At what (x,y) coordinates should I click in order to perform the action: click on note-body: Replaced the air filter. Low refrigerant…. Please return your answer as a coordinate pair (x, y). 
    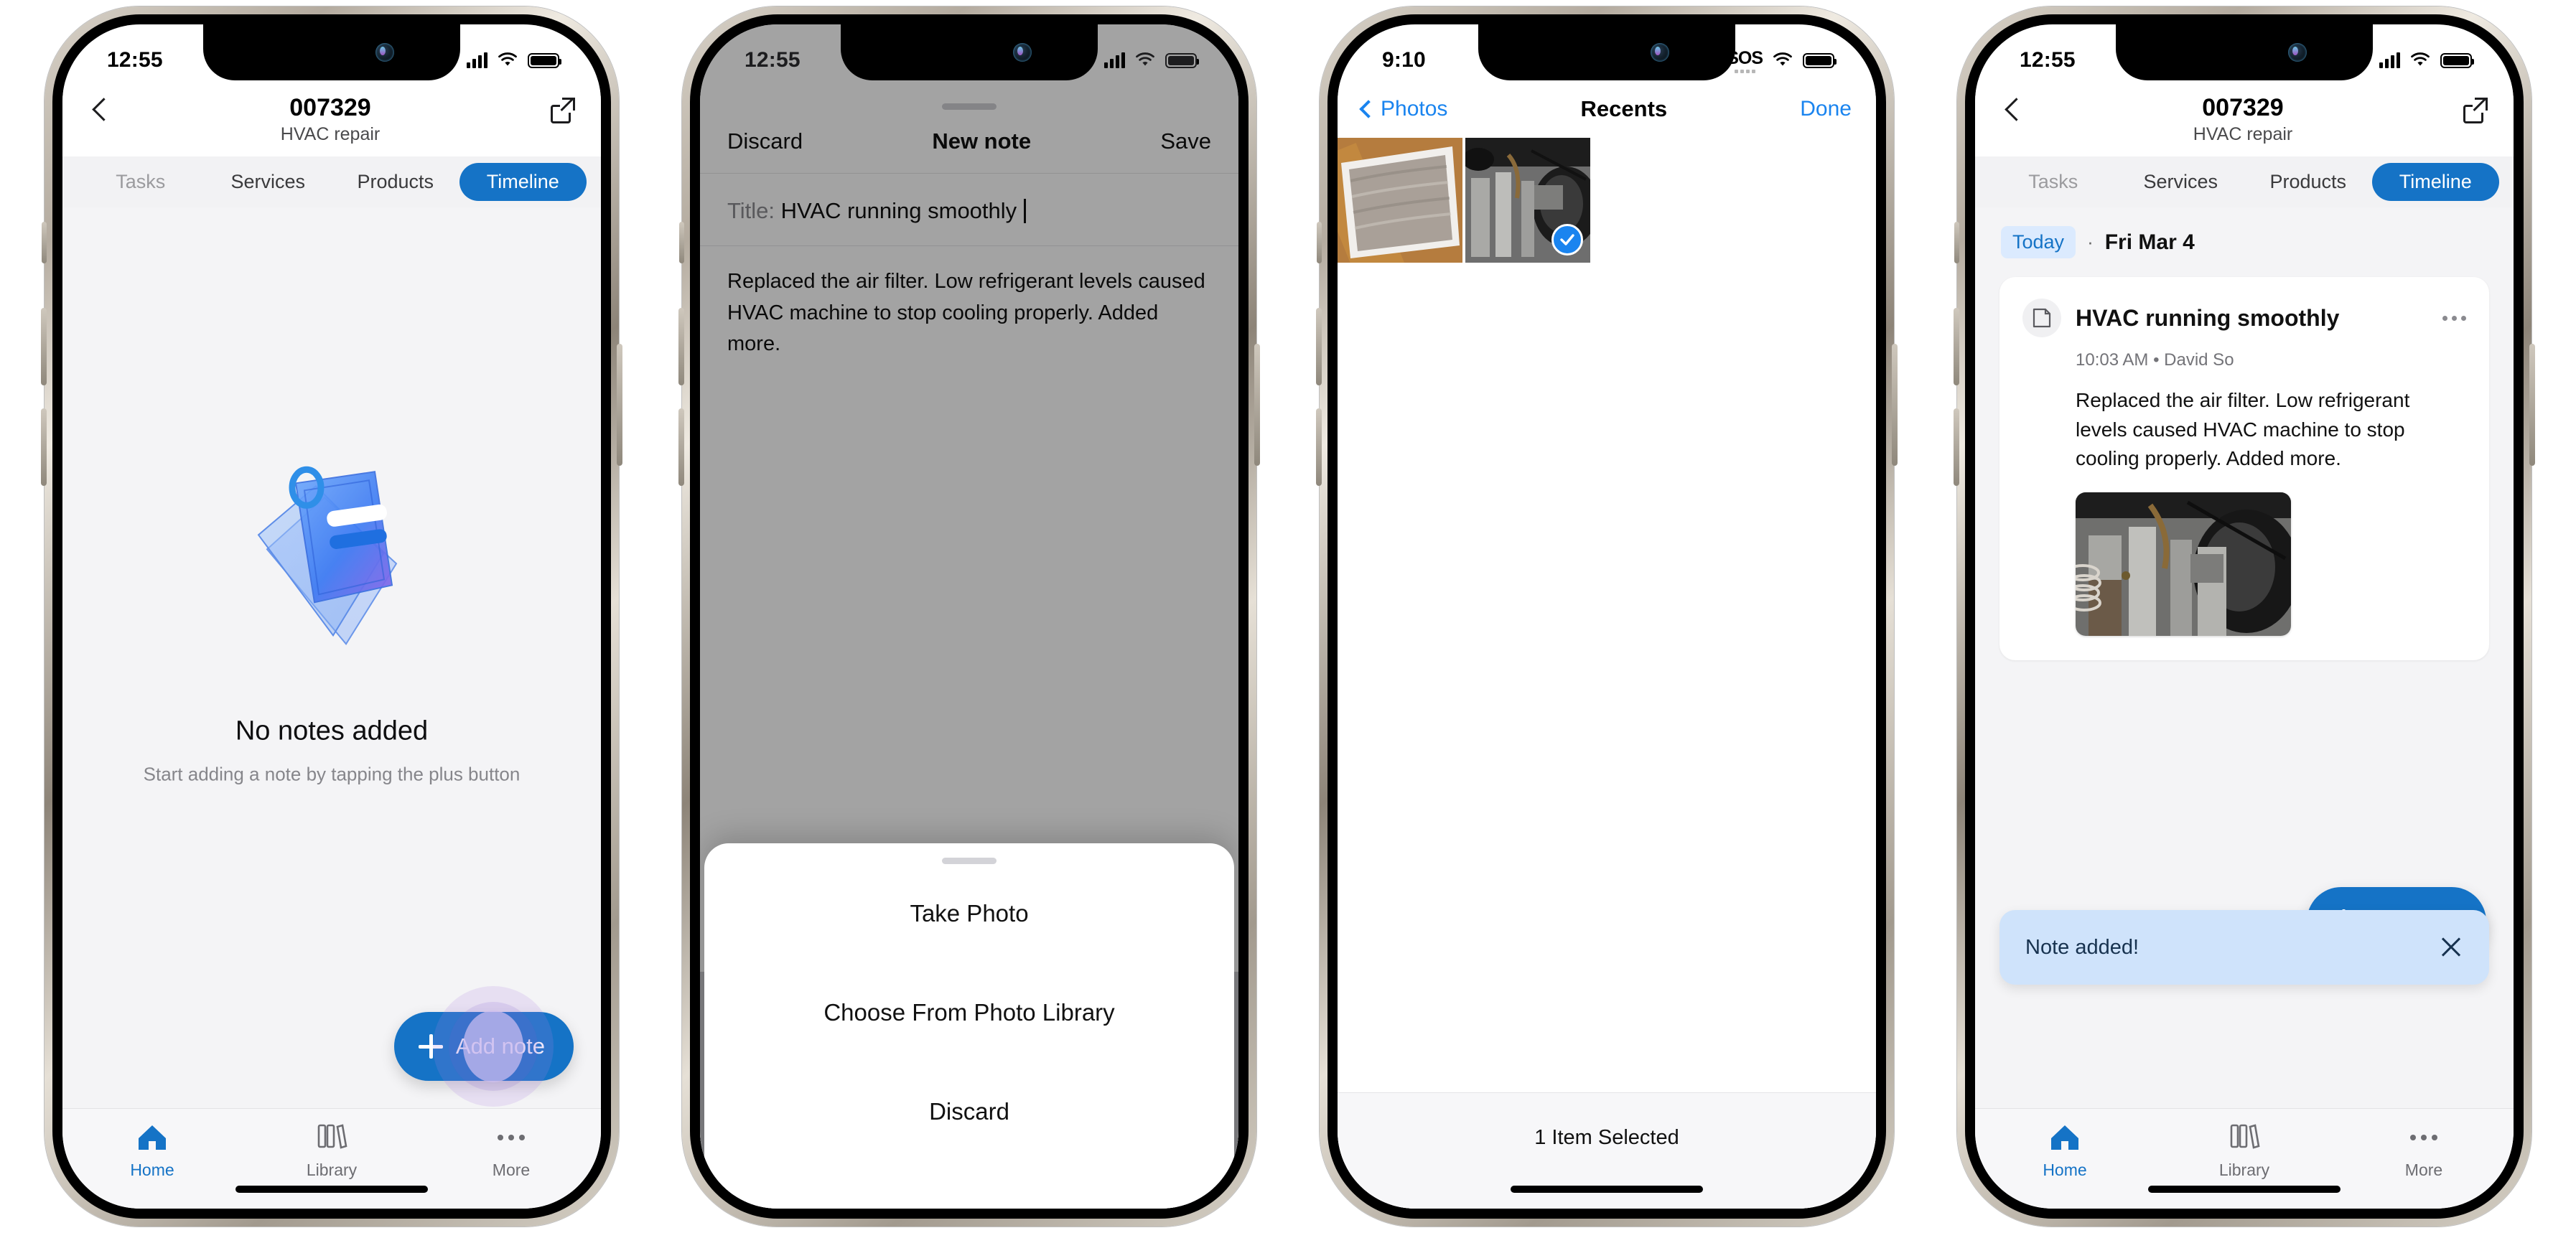
    Looking at the image, I should click on (2243, 429).